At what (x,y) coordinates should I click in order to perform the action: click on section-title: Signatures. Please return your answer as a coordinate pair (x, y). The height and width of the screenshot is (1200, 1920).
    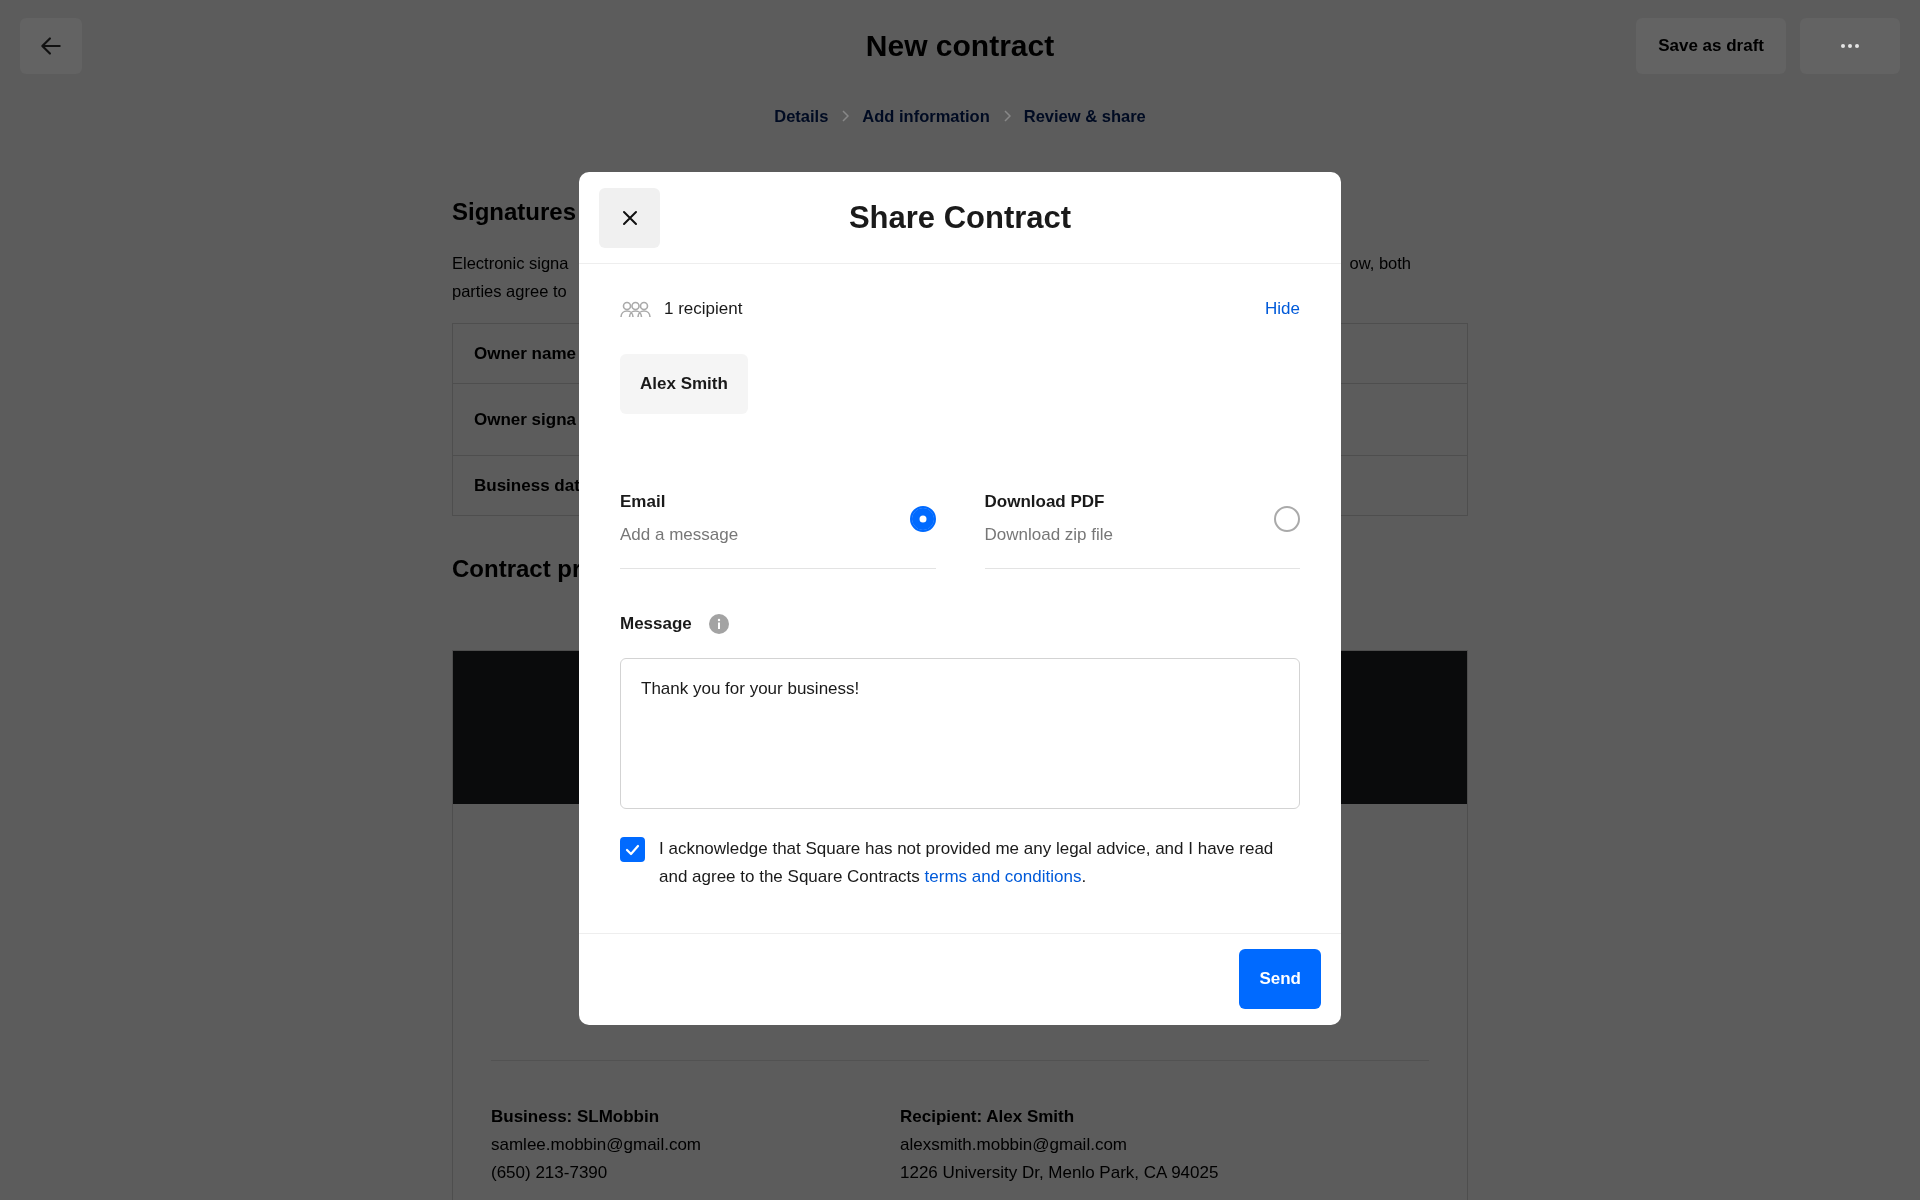
    Looking at the image, I should click on (514, 212).